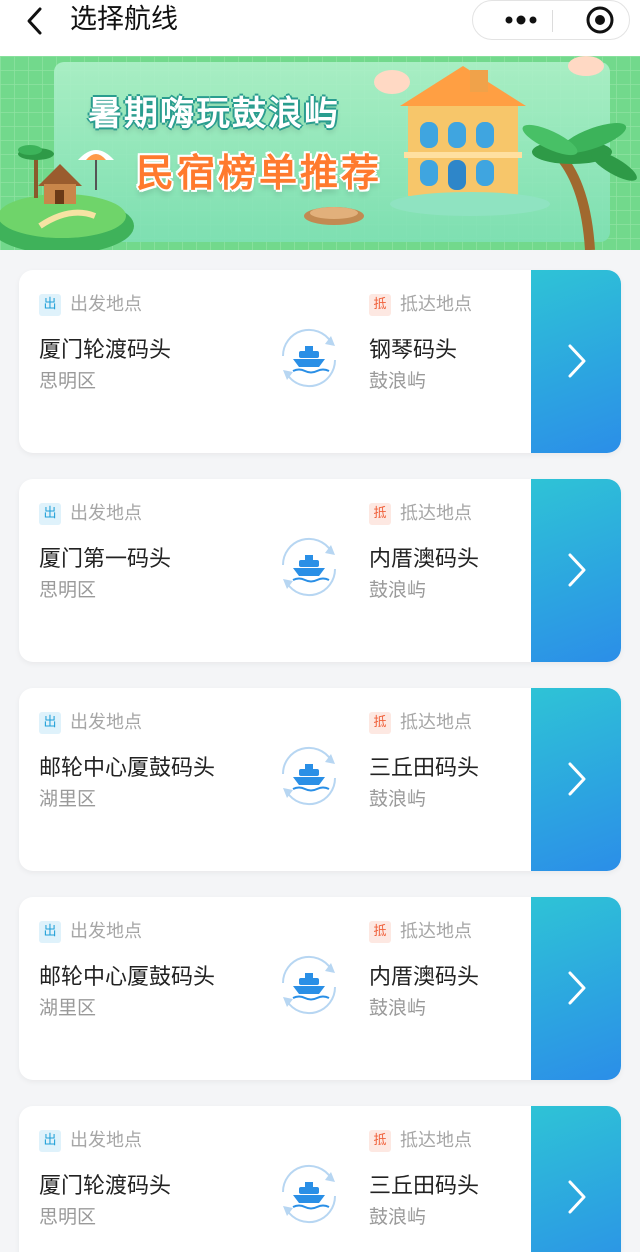  What do you see at coordinates (521, 20) in the screenshot?
I see `more-dots-icon` at bounding box center [521, 20].